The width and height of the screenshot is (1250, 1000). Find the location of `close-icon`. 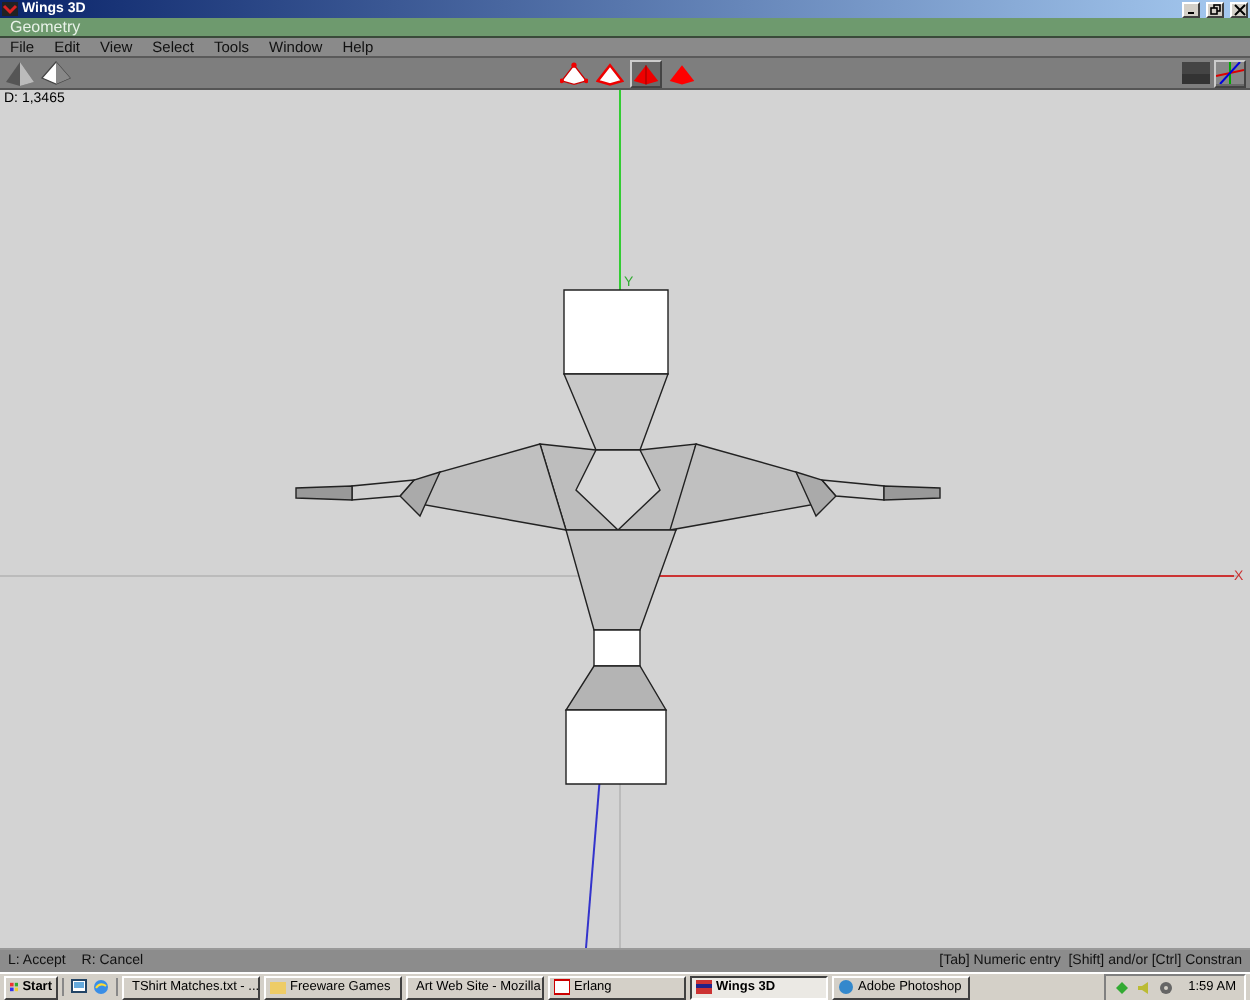

close-icon is located at coordinates (1239, 9).